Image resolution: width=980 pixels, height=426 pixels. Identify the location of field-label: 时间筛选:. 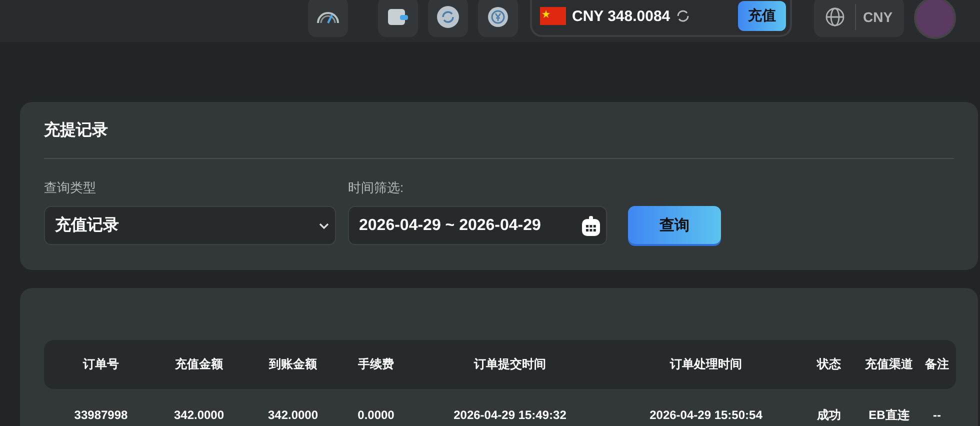
(376, 188).